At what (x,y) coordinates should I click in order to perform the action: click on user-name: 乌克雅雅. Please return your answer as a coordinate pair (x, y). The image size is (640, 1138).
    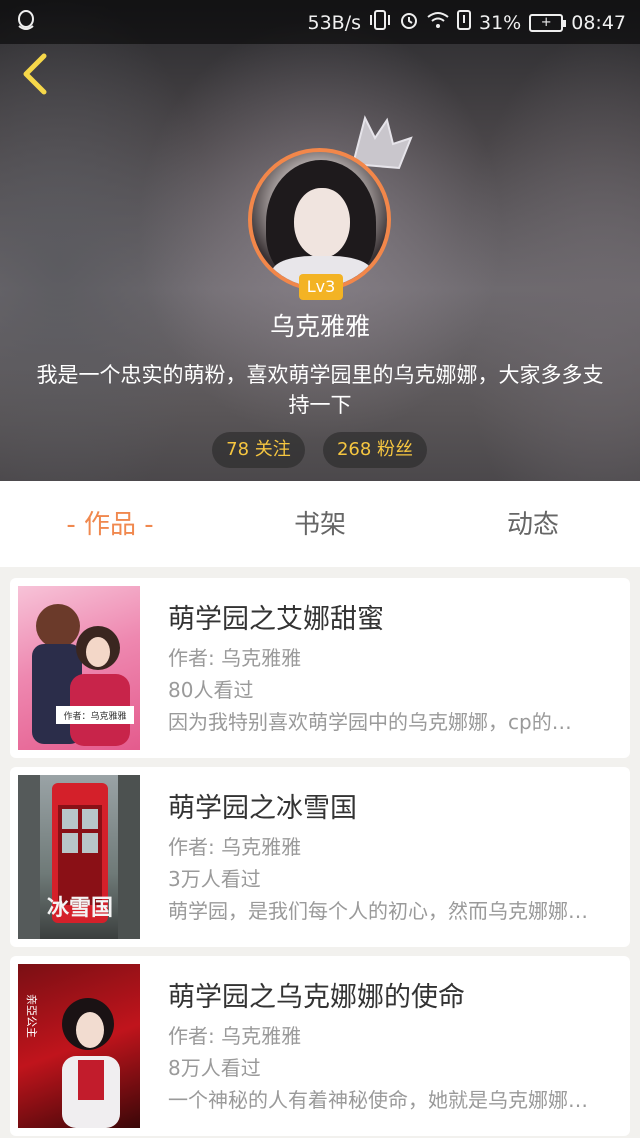
    Looking at the image, I should click on (319, 326).